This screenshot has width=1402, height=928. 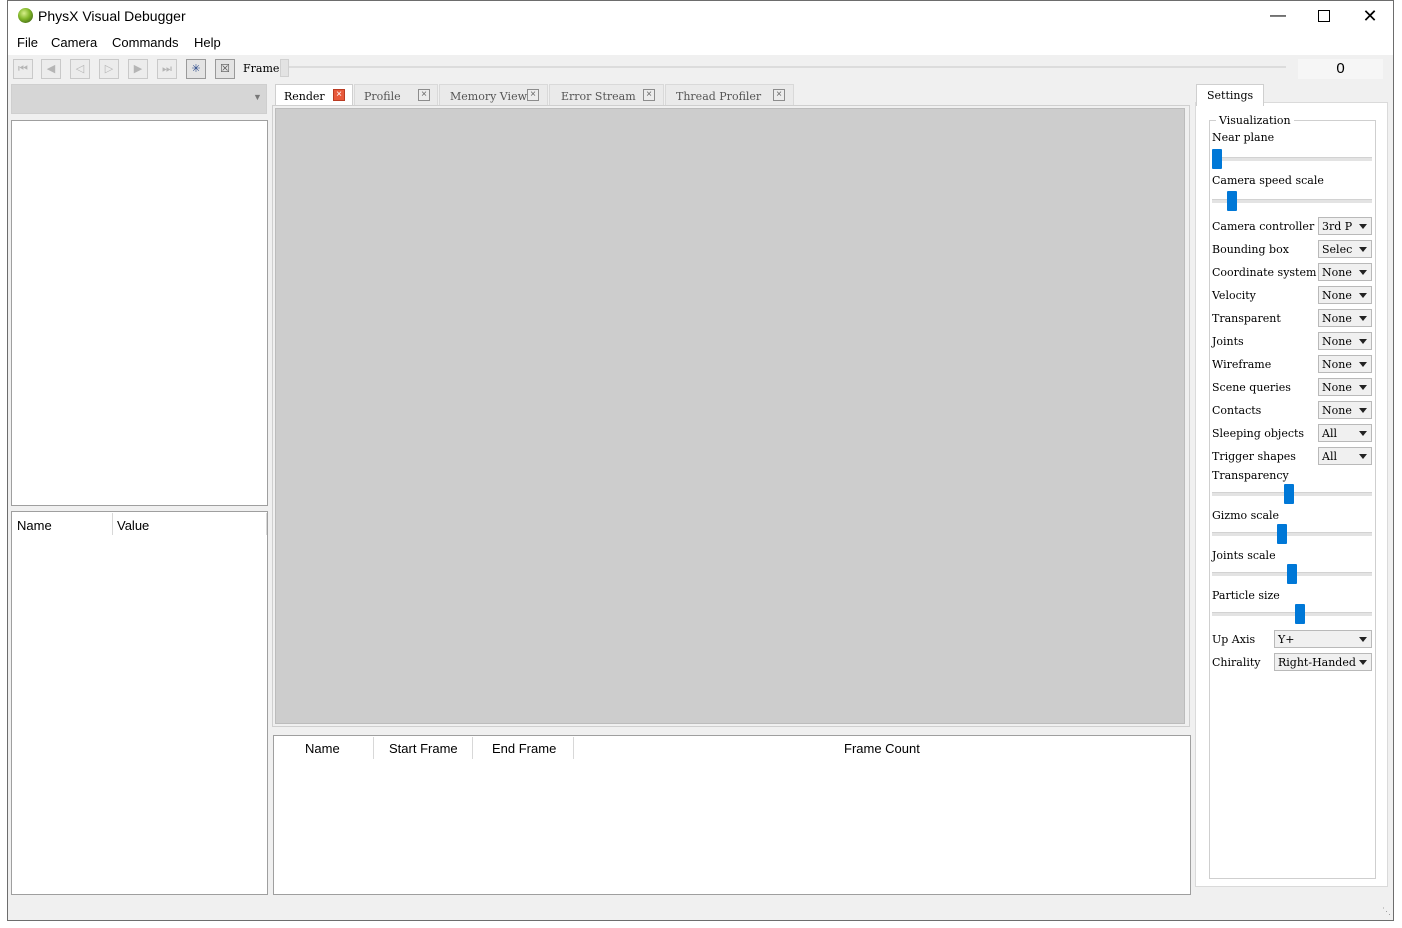 What do you see at coordinates (225, 69) in the screenshot?
I see `disconnect-icon: ☒` at bounding box center [225, 69].